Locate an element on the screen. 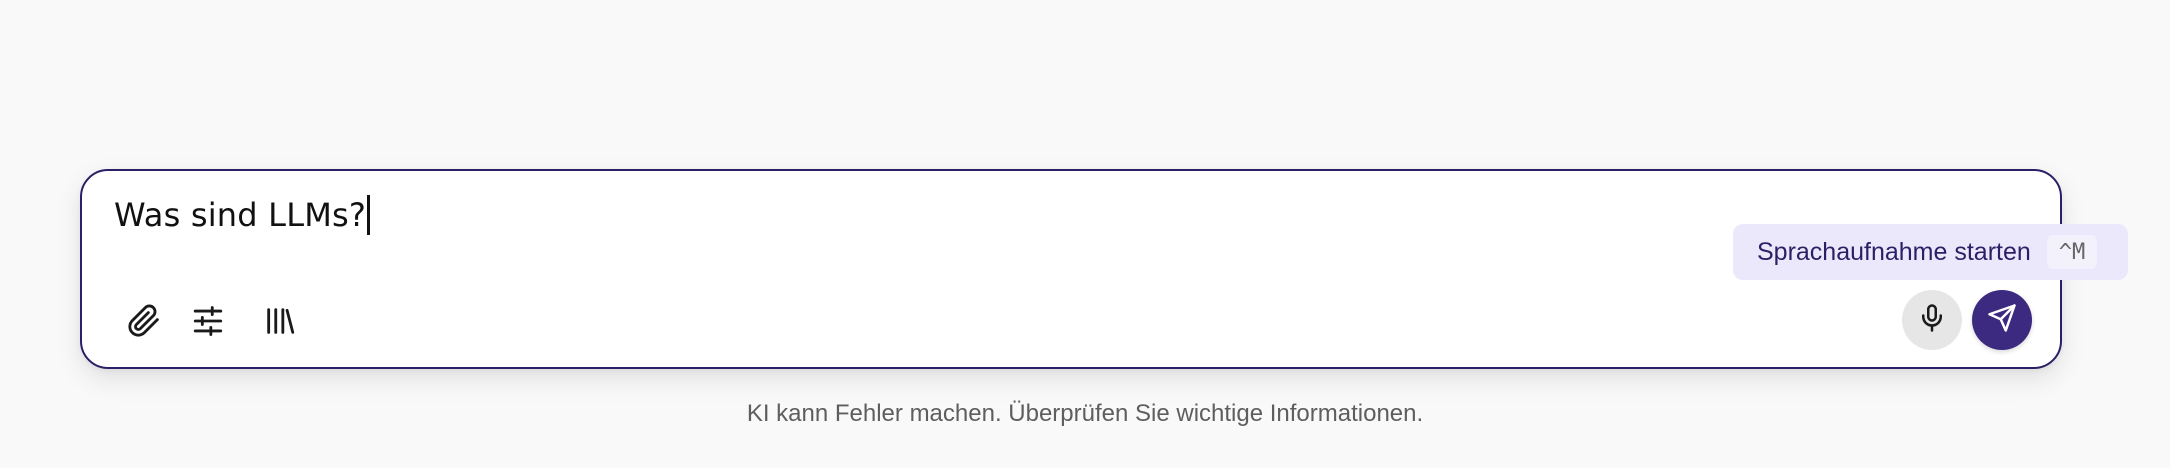  attach-button is located at coordinates (144, 321).